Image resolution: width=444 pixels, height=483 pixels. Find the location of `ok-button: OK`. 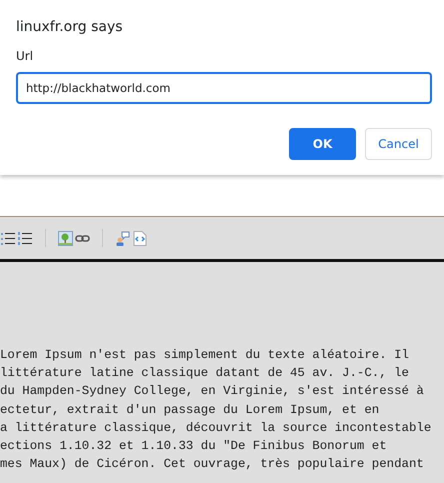

ok-button: OK is located at coordinates (322, 144).